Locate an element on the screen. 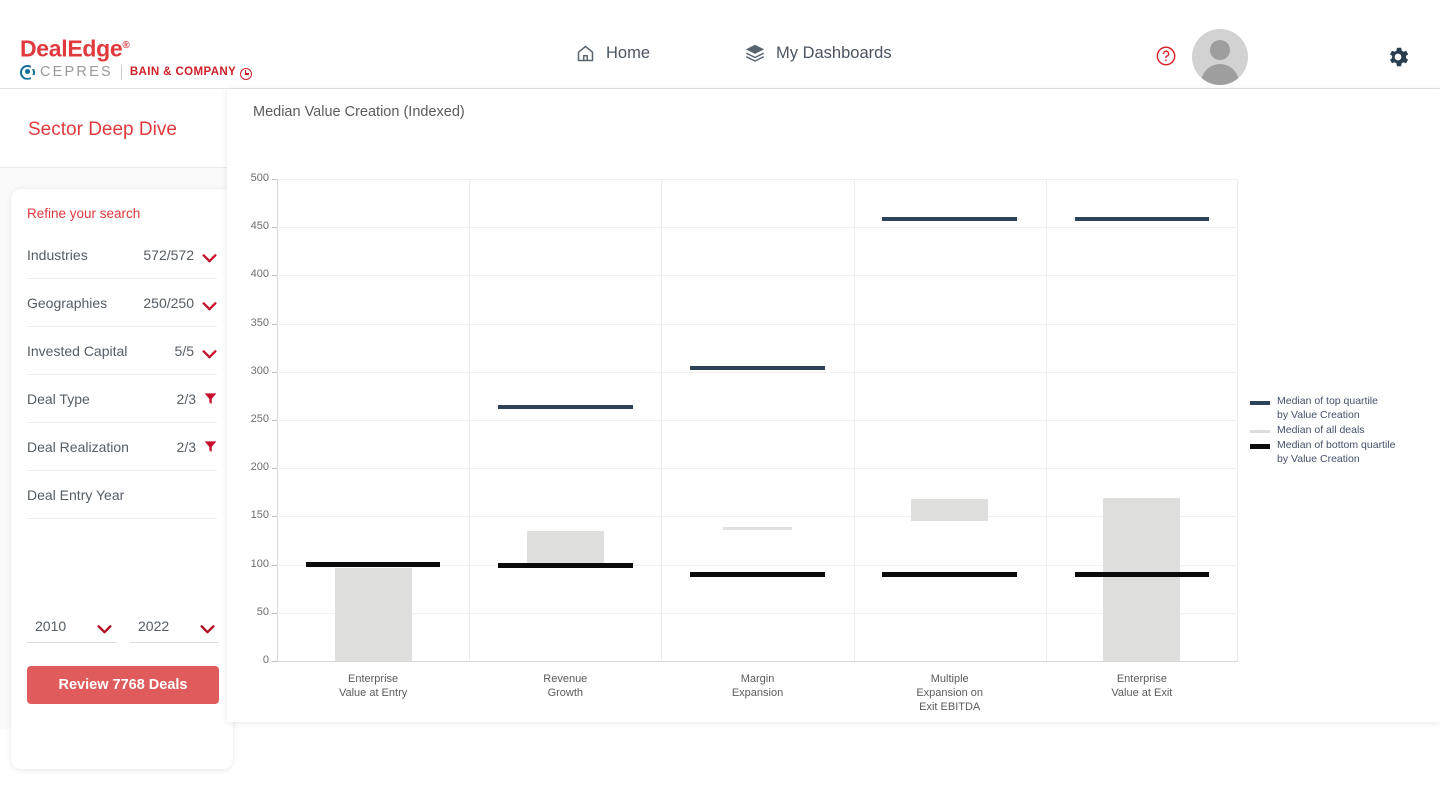  filter-row-invested-capital: Invested Capital 5/5 is located at coordinates (122, 351).